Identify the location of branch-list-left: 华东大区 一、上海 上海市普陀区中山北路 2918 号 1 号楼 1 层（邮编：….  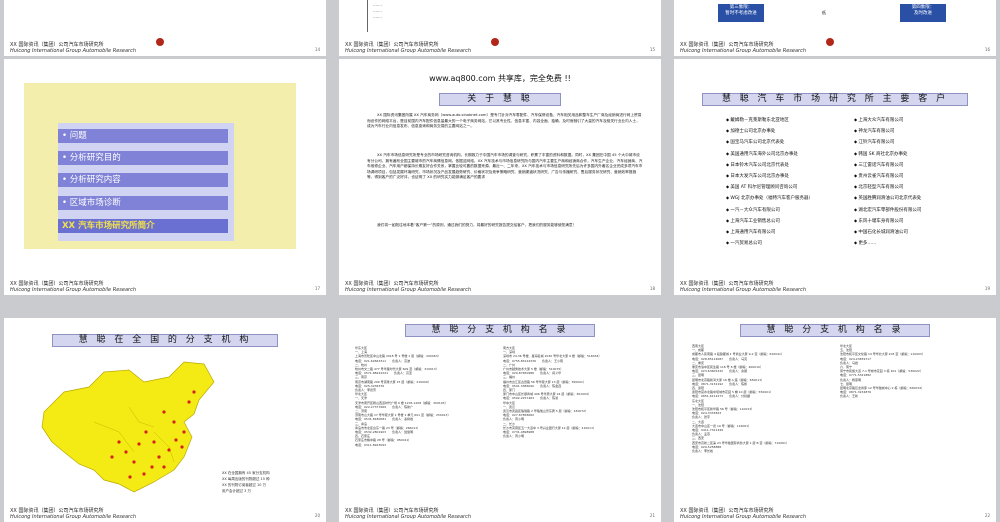
(403, 396).